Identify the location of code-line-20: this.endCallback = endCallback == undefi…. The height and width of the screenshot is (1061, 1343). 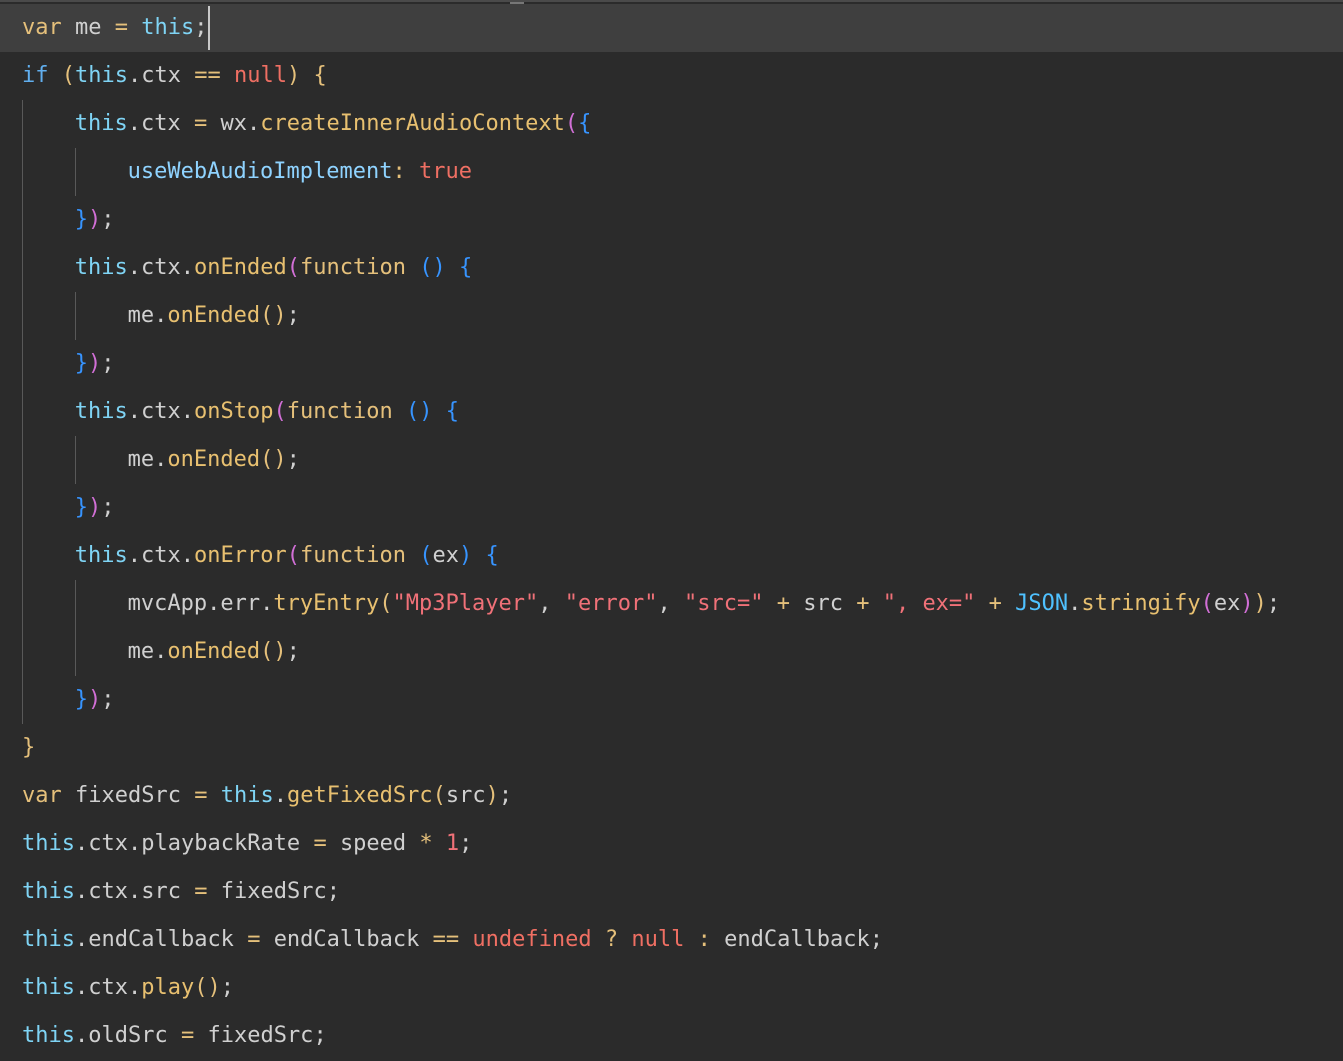
(671, 940).